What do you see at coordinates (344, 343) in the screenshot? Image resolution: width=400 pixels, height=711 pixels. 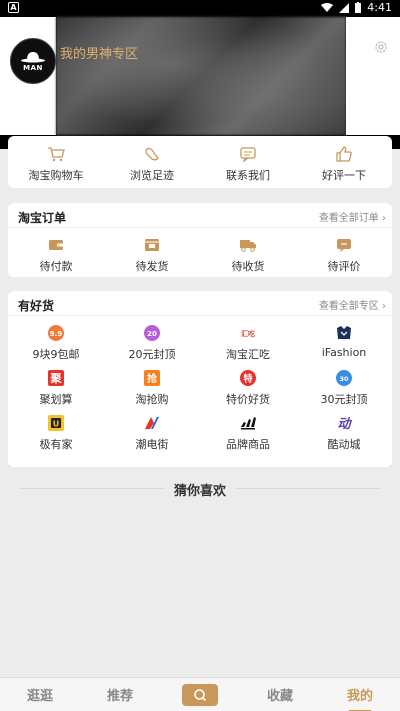 I see `goods-item-ifashion: iFashion` at bounding box center [344, 343].